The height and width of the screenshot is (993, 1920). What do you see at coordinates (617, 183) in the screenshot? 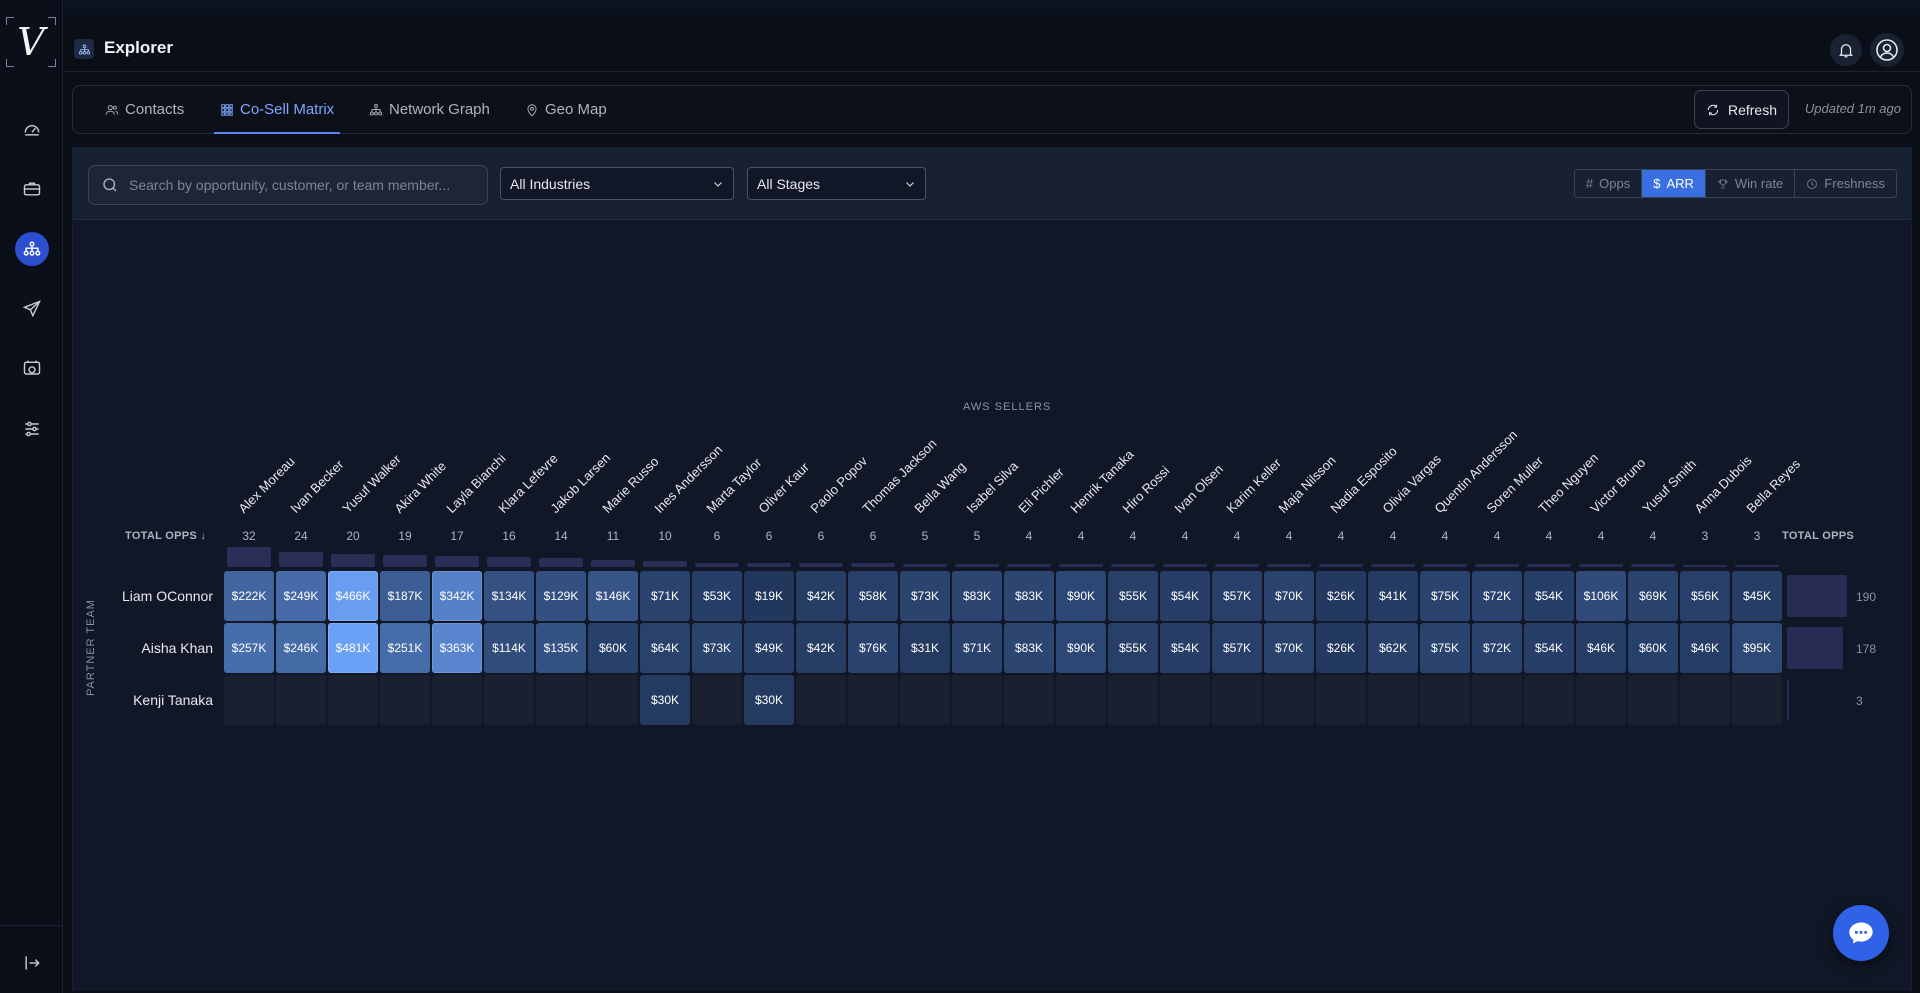
I see `industry-select: All Industries` at bounding box center [617, 183].